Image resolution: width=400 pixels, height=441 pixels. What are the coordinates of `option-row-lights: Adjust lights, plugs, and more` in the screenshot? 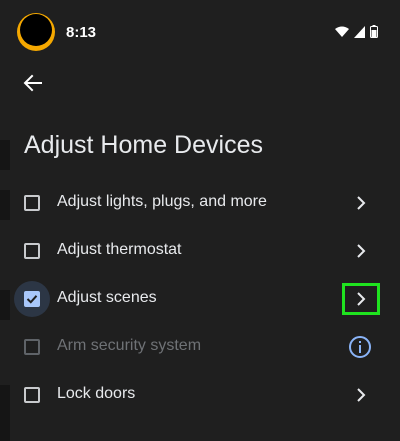 It's located at (200, 203).